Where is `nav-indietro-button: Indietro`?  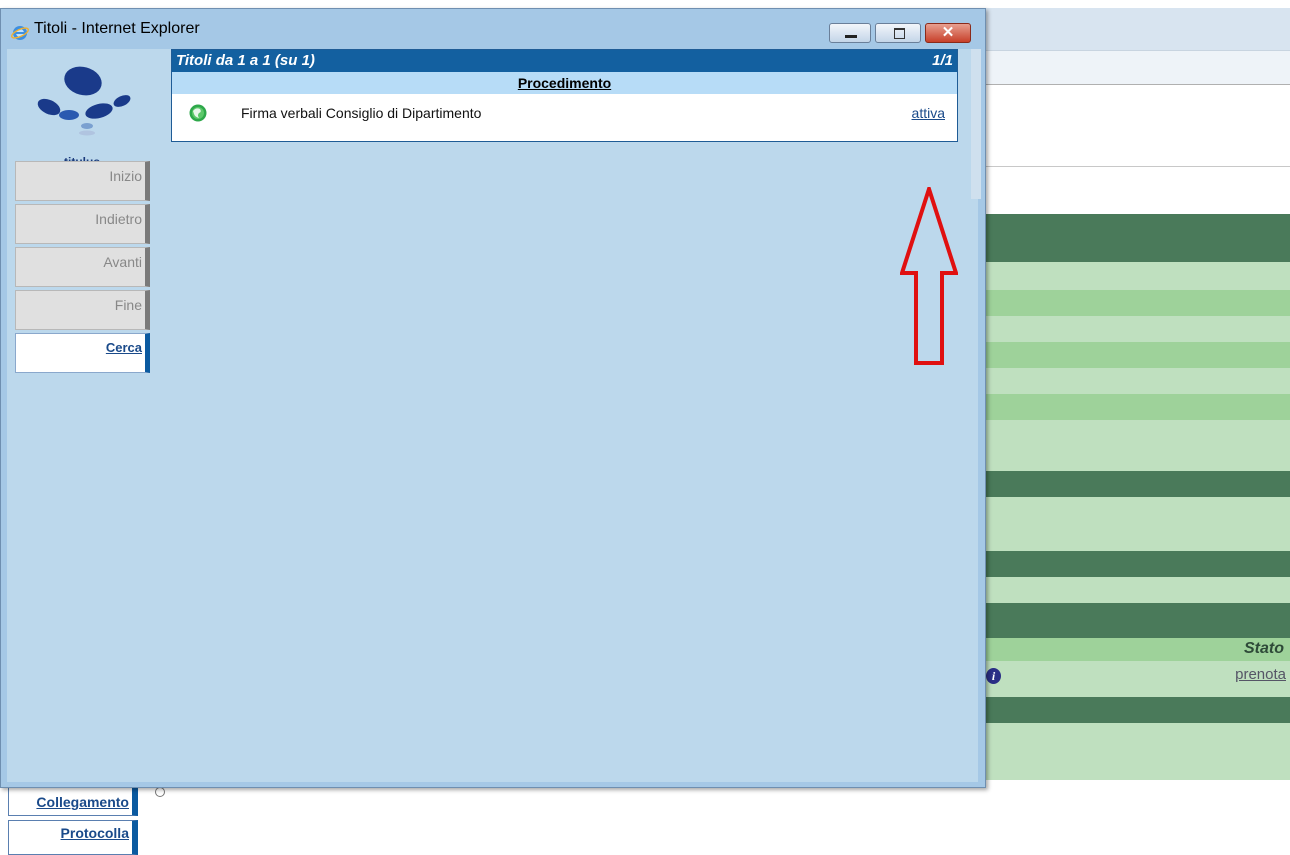
nav-indietro-button: Indietro is located at coordinates (82, 224).